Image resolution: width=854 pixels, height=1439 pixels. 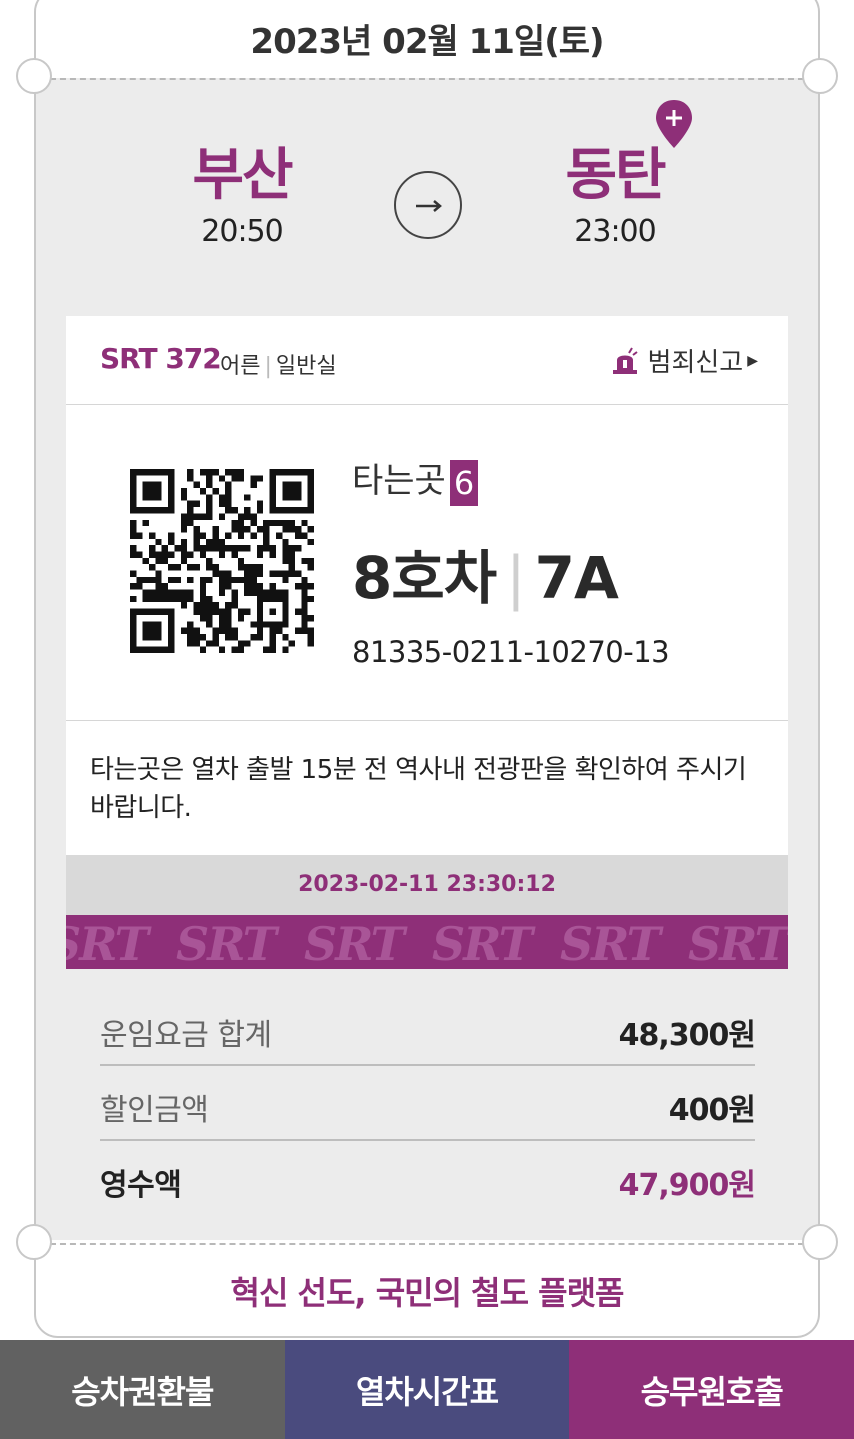 I want to click on crime-report-link: 범죄신고 ▶, so click(x=684, y=360).